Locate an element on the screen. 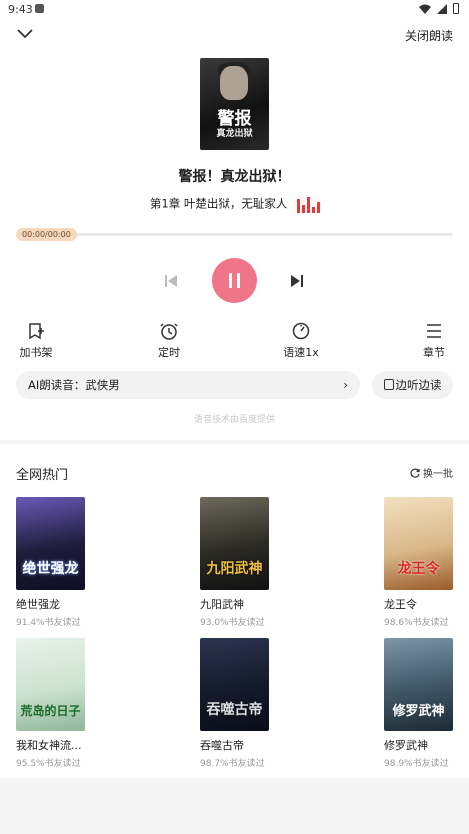 This screenshot has width=469, height=834. equalizer-icon is located at coordinates (308, 204).